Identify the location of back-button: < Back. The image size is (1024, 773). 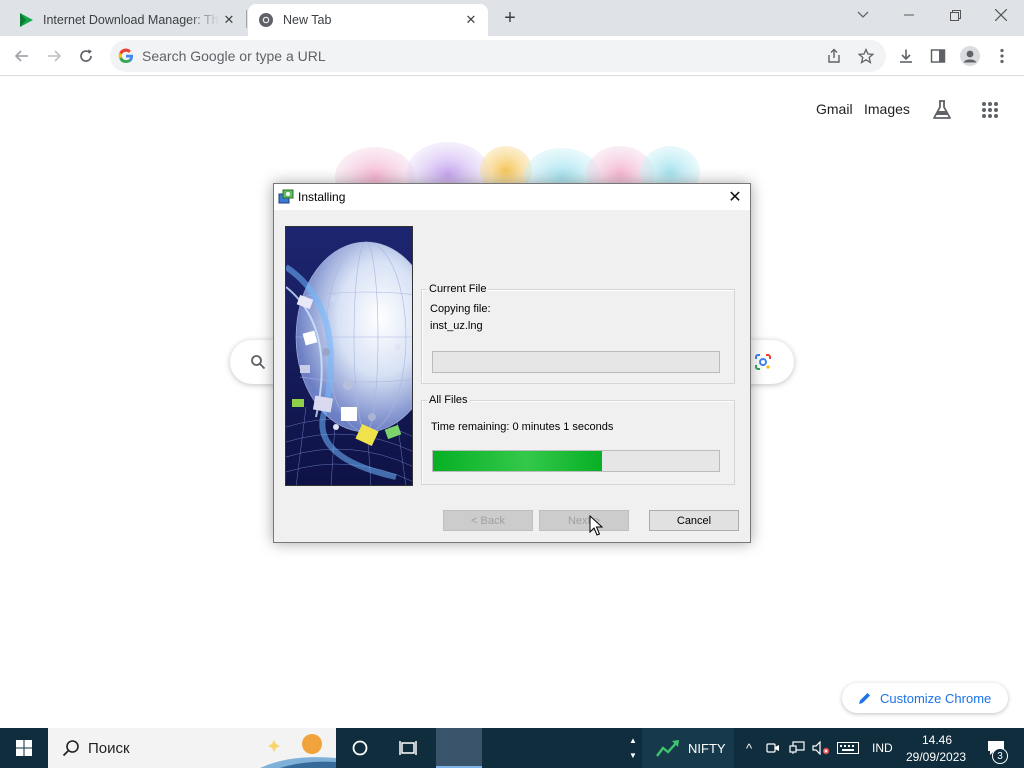
(488, 520).